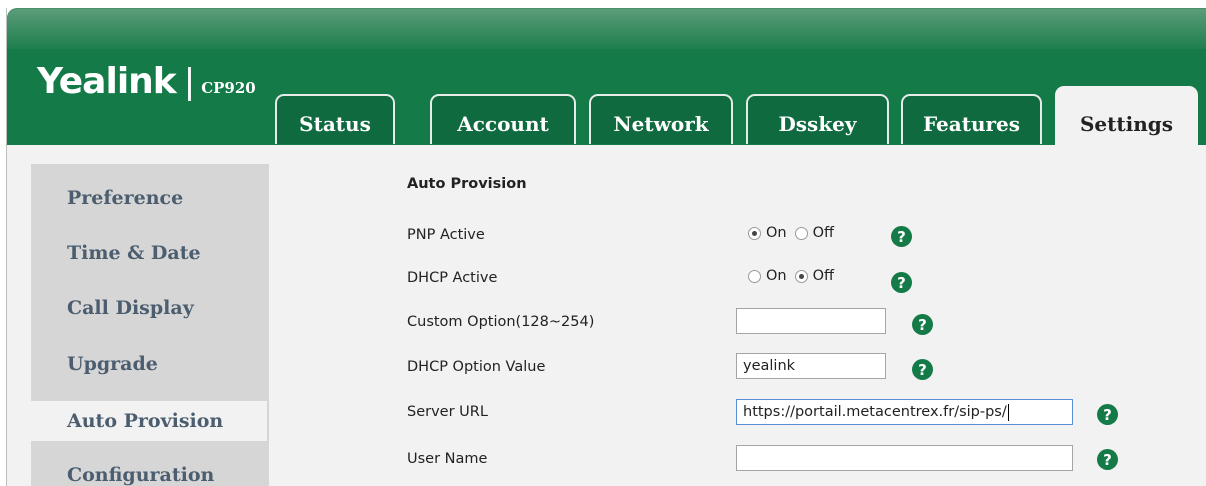  What do you see at coordinates (817, 119) in the screenshot?
I see `tab-dsskey: Dsskey` at bounding box center [817, 119].